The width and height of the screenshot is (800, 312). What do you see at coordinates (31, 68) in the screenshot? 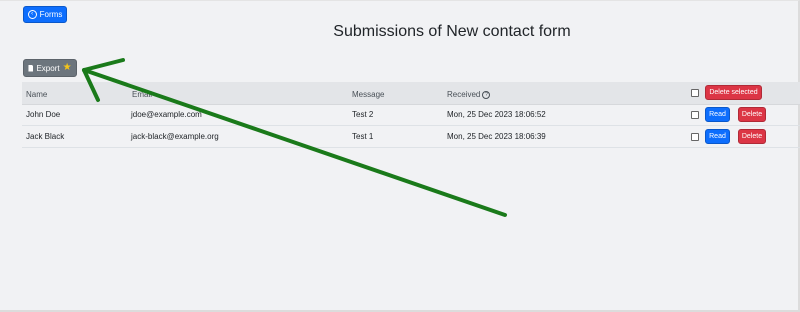
I see `file-icon` at bounding box center [31, 68].